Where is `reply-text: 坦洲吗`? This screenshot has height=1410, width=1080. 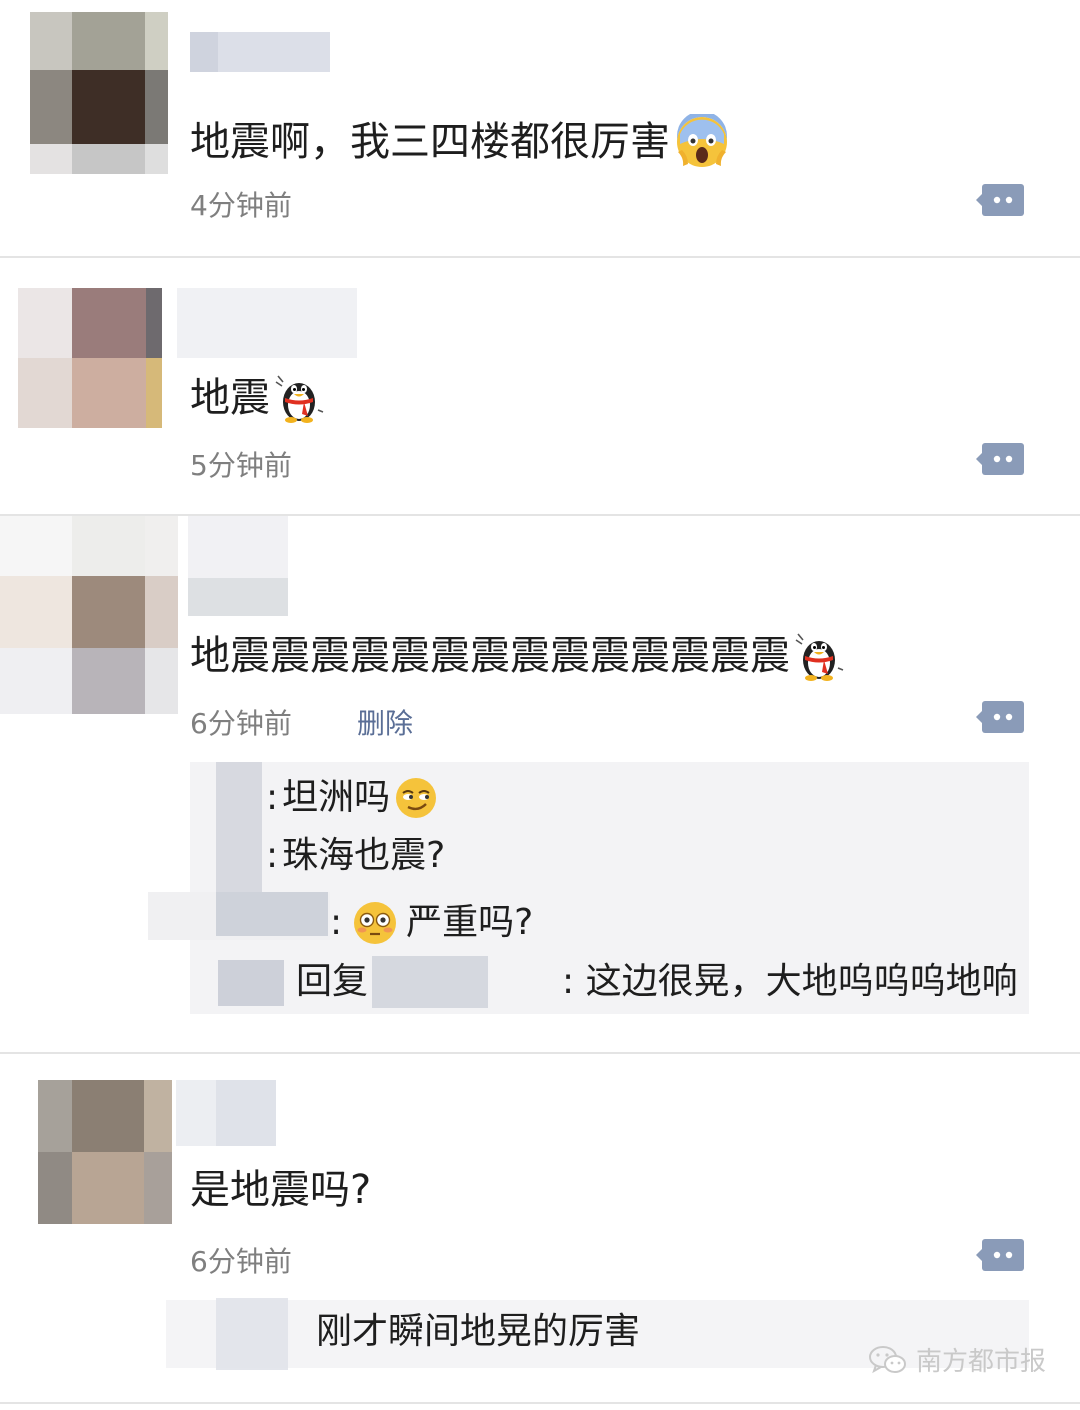
reply-text: 坦洲吗 is located at coordinates (336, 797).